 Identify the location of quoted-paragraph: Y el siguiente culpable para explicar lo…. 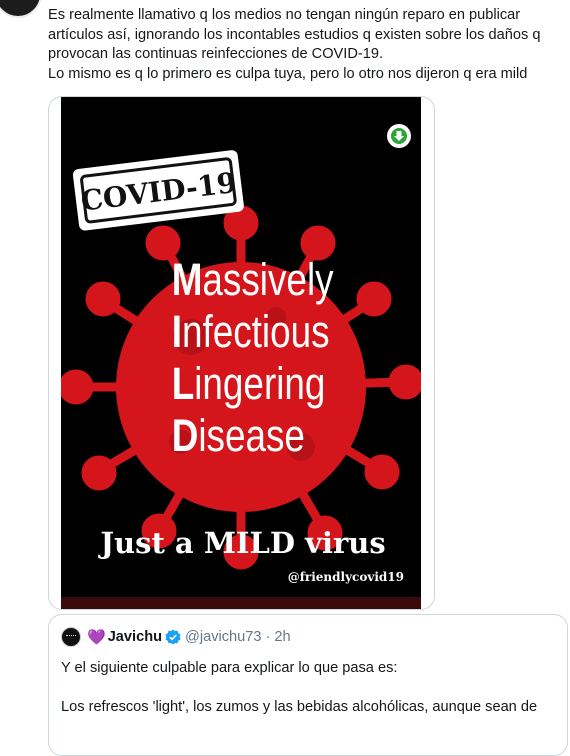
(229, 668).